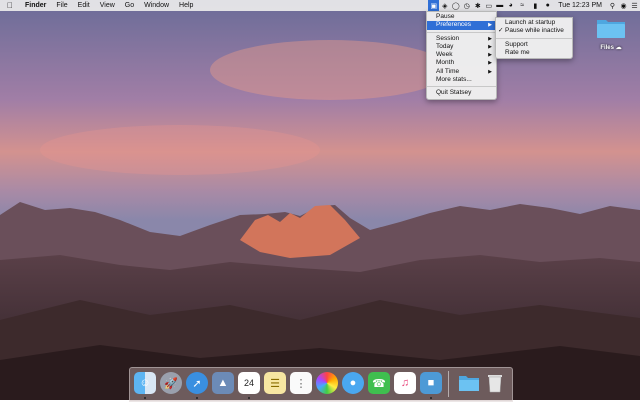  I want to click on facetime-icon: ☎, so click(379, 383).